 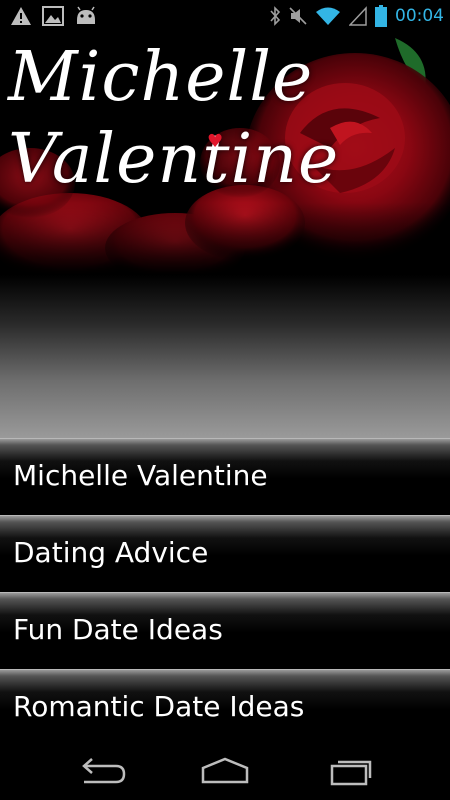 What do you see at coordinates (174, 118) in the screenshot?
I see `banner-title: Michelle Valentine` at bounding box center [174, 118].